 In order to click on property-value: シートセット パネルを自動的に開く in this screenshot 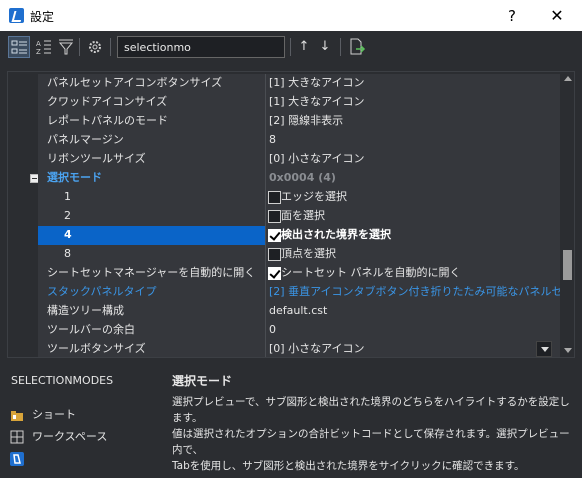, I will do `click(413, 273)`.